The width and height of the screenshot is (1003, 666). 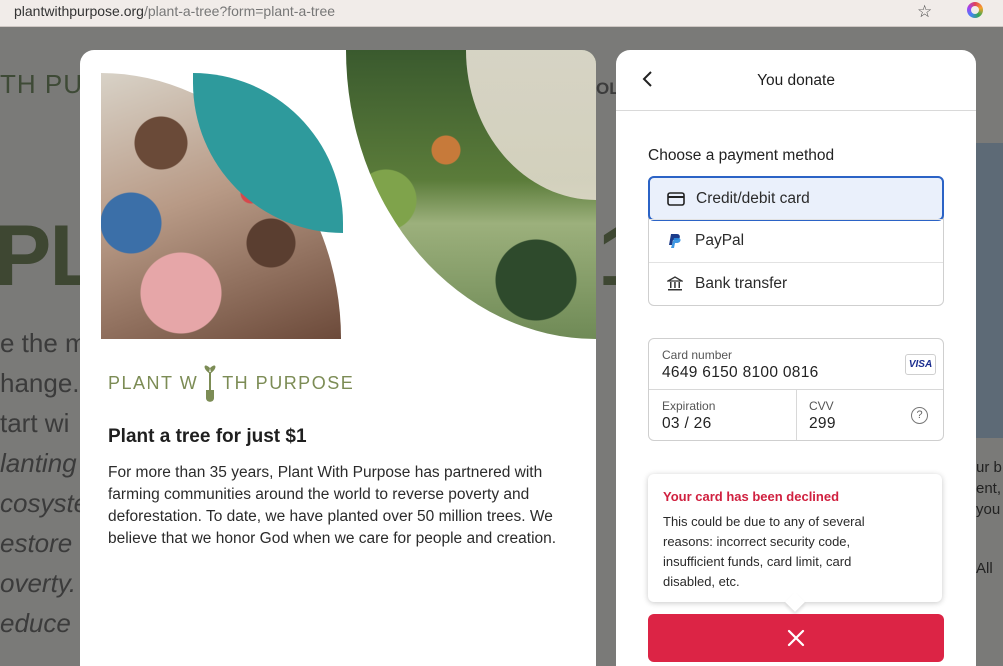 What do you see at coordinates (43, 343) in the screenshot?
I see `bg-line: e the m` at bounding box center [43, 343].